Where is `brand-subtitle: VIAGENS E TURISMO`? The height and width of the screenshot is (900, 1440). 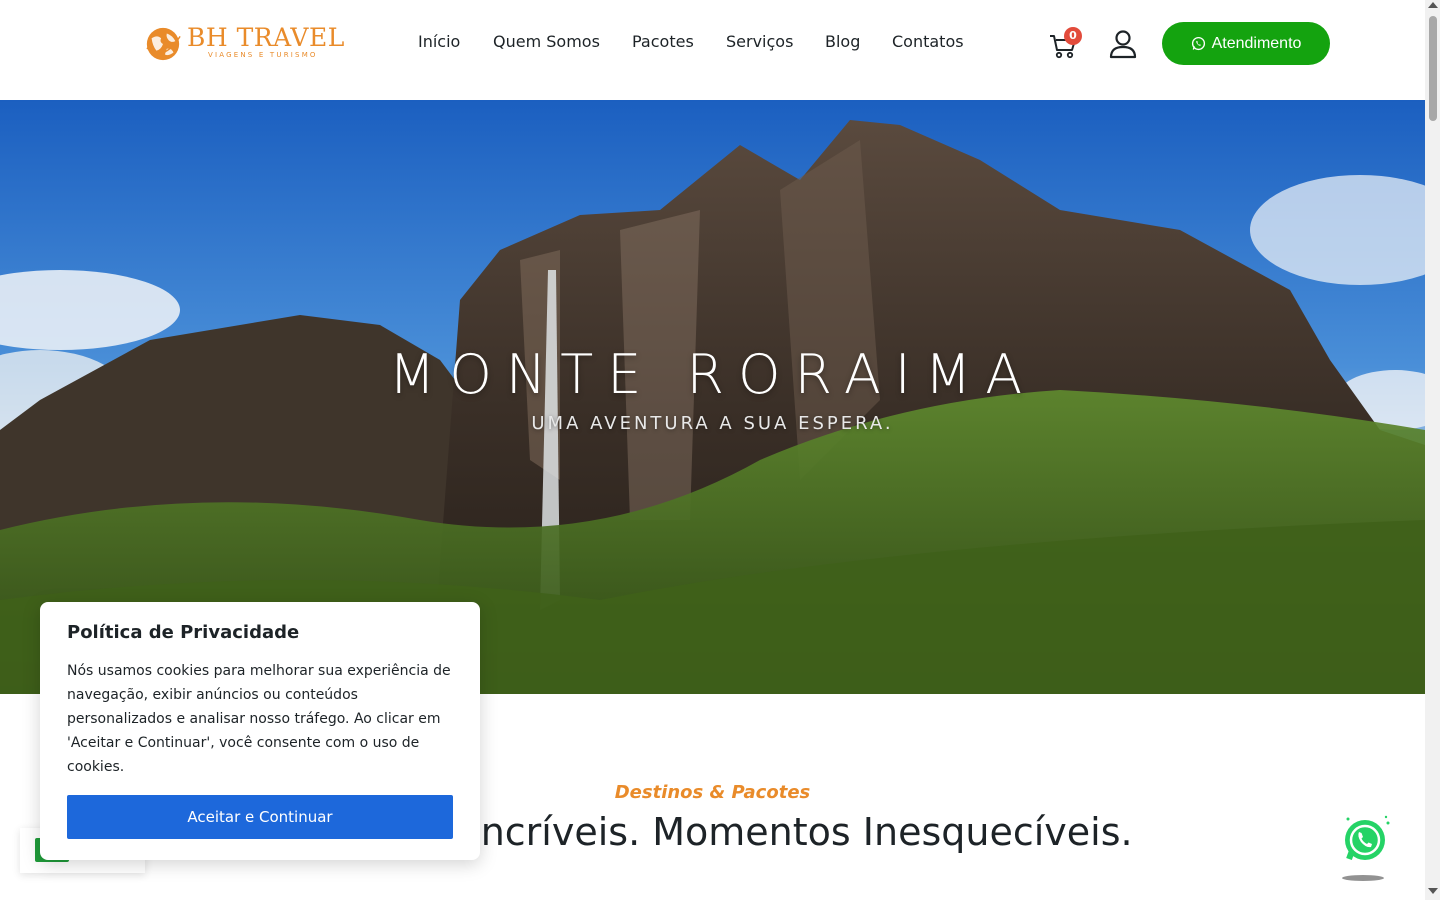
brand-subtitle: VIAGENS E TURISMO is located at coordinates (263, 55).